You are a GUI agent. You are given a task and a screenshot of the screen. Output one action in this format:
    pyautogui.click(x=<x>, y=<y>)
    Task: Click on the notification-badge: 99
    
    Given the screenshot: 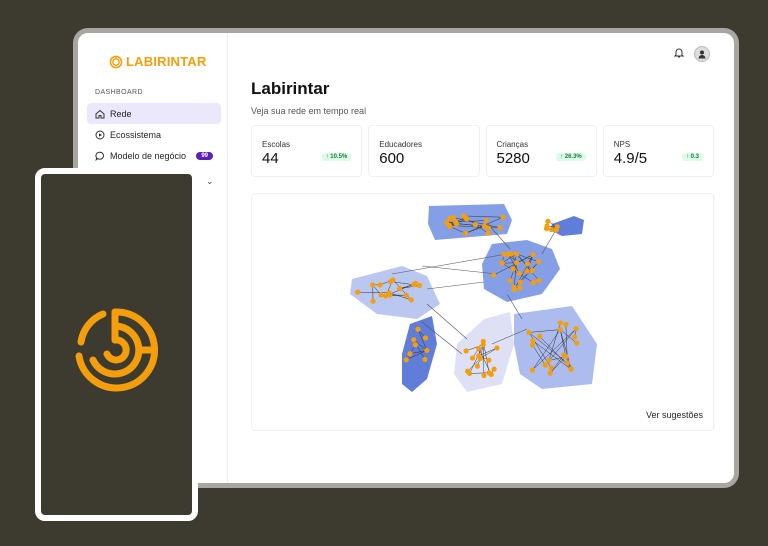 What is the action you would take?
    pyautogui.click(x=204, y=155)
    